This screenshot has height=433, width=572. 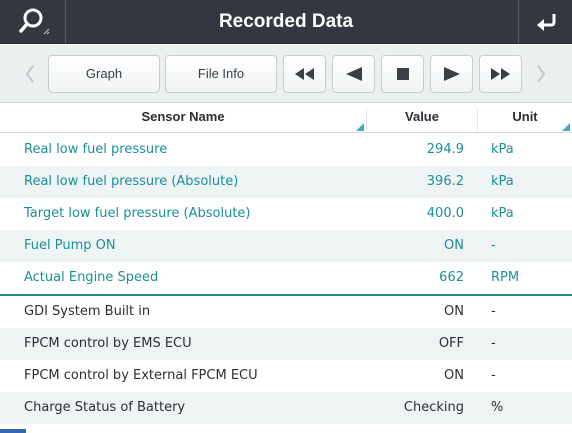 I want to click on stop-button, so click(x=402, y=74).